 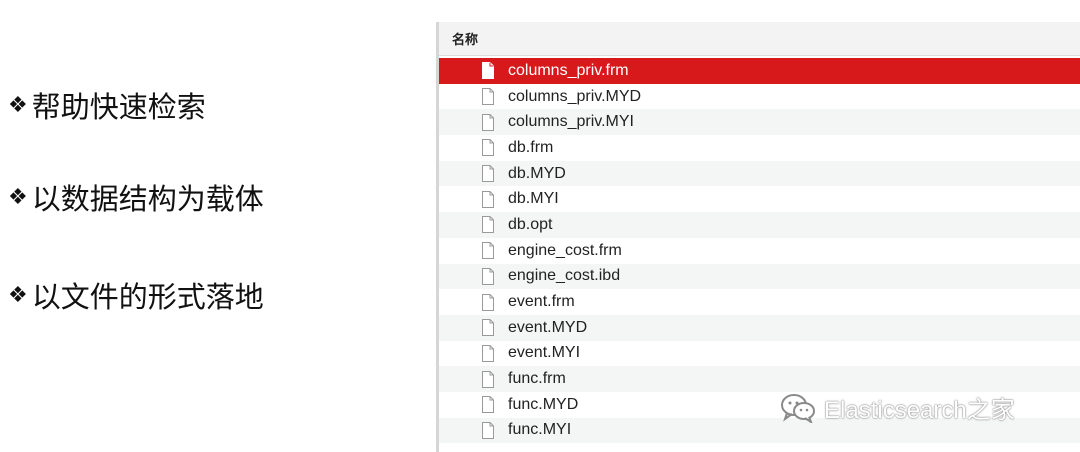 I want to click on file-name: func.MYI, so click(x=540, y=430).